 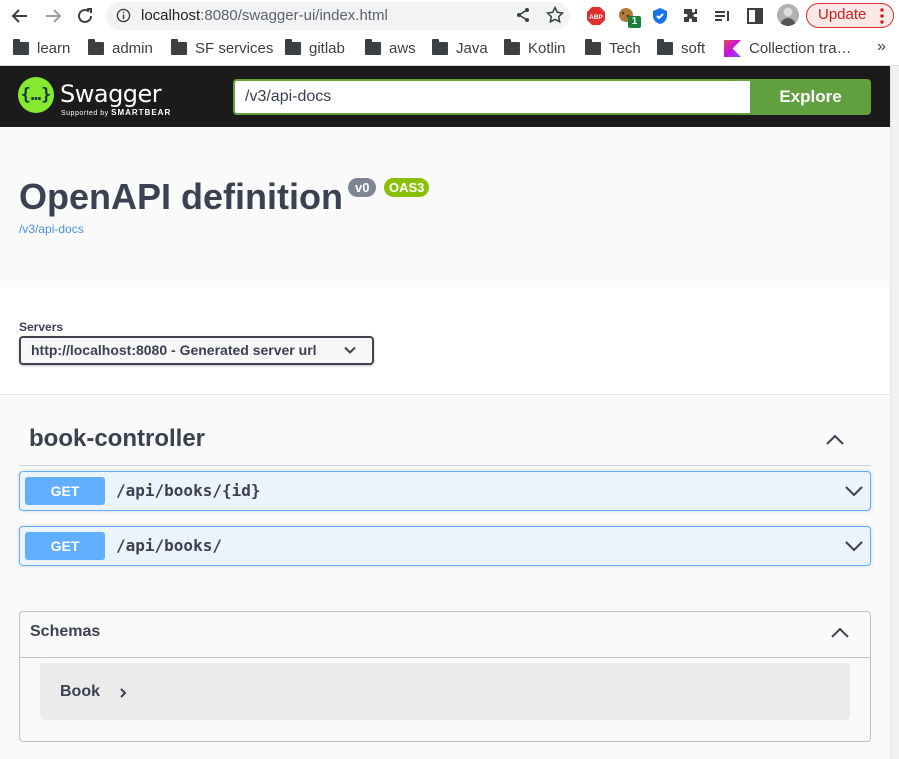 What do you see at coordinates (842, 14) in the screenshot?
I see `update-label: Update` at bounding box center [842, 14].